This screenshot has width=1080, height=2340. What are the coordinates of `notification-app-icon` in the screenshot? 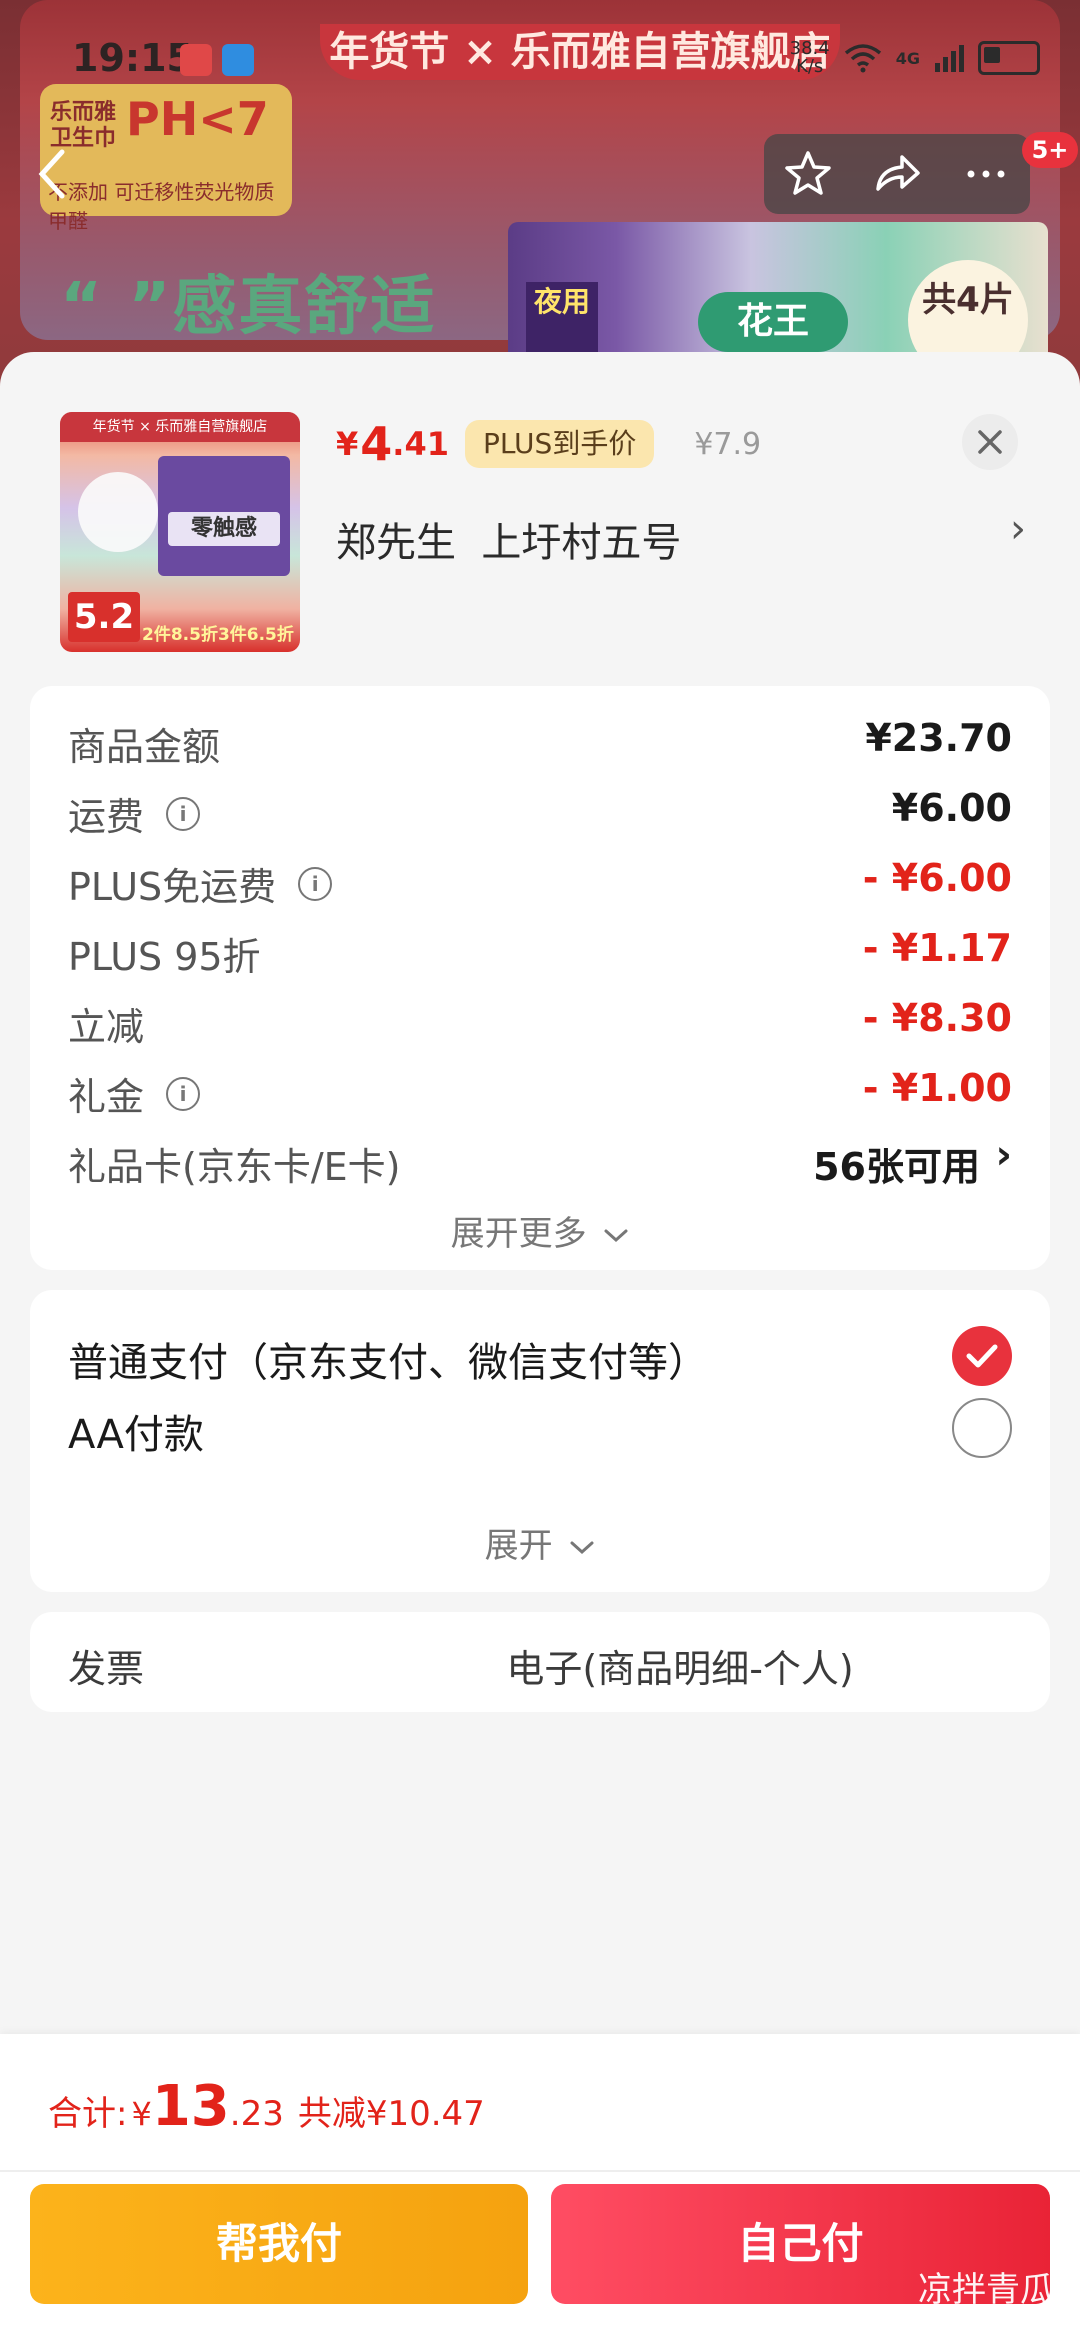 It's located at (196, 60).